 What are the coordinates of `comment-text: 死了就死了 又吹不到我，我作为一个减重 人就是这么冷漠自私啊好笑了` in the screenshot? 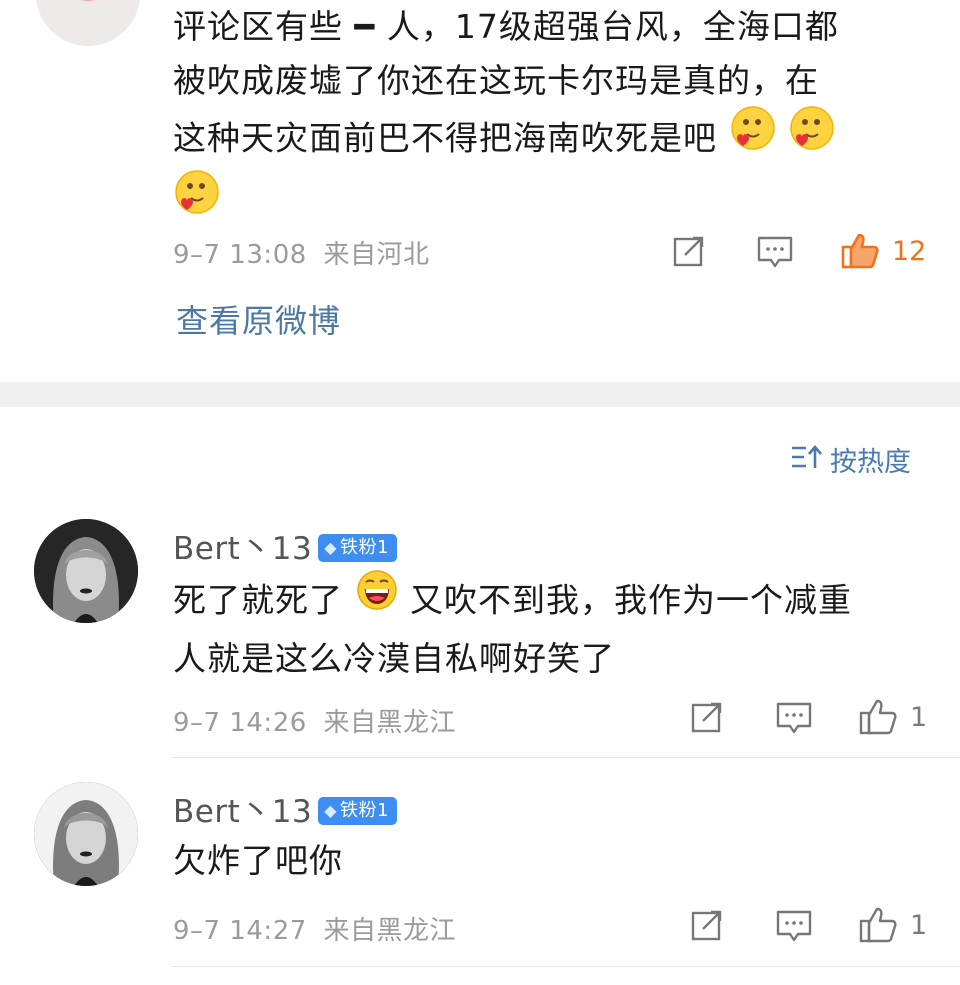 It's located at (553, 628).